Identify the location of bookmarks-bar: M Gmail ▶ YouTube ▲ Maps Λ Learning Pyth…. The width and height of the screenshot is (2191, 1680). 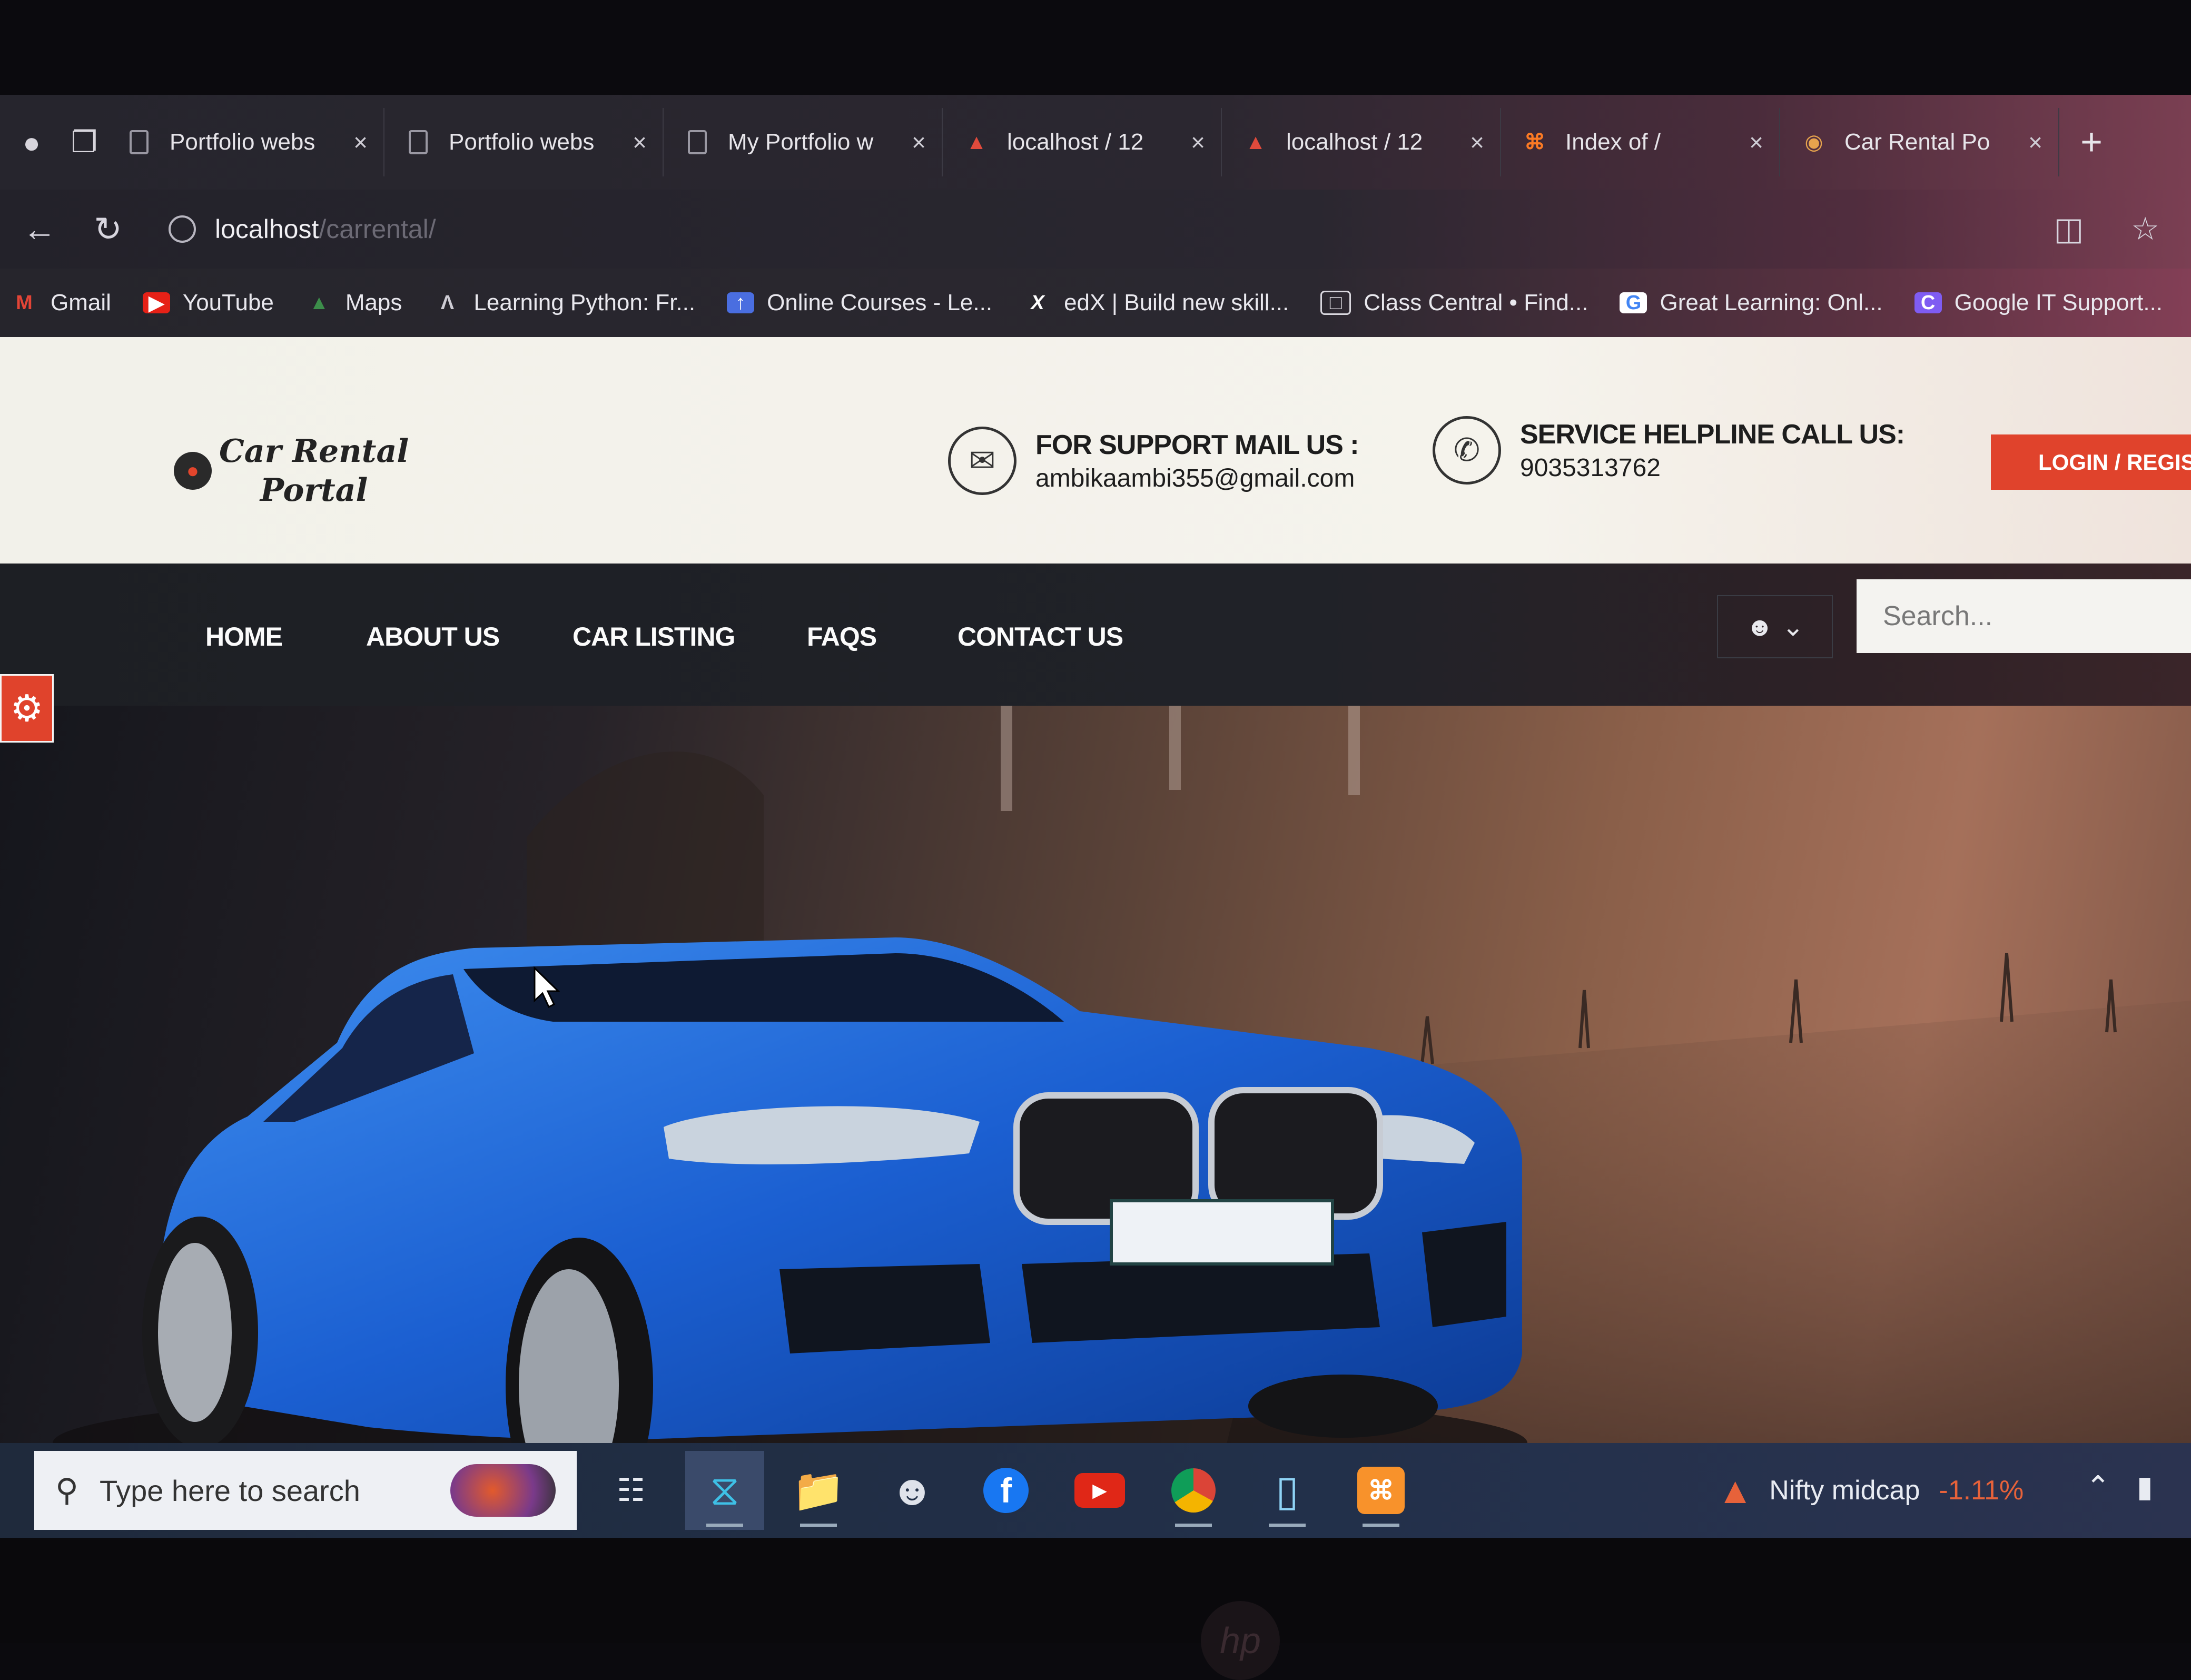
(1095, 303).